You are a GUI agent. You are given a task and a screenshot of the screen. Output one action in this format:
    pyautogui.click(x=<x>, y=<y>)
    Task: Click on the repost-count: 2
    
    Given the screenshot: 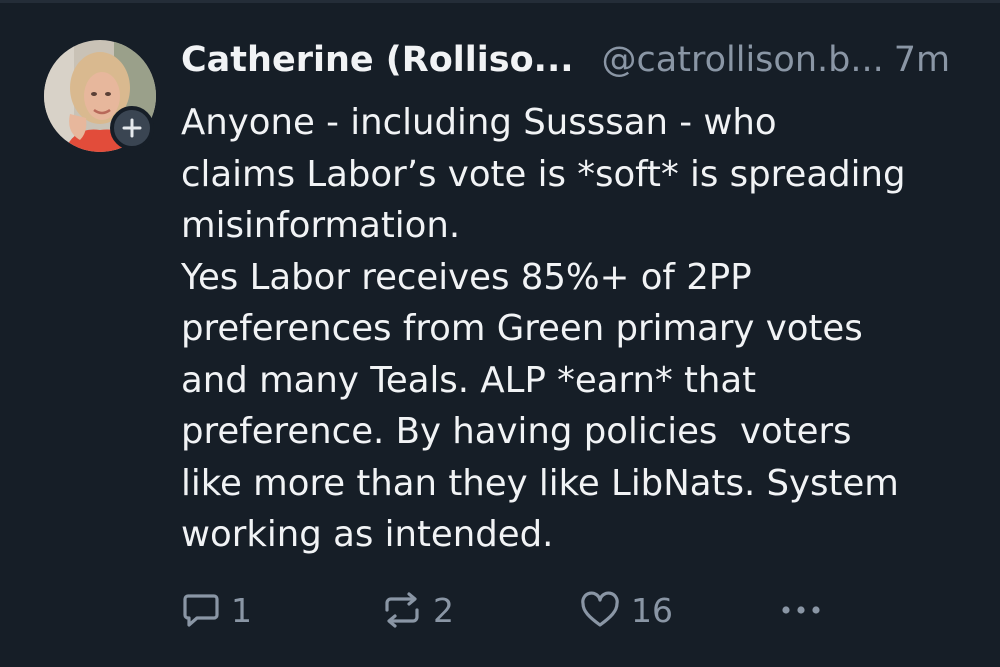 What is the action you would take?
    pyautogui.click(x=443, y=610)
    